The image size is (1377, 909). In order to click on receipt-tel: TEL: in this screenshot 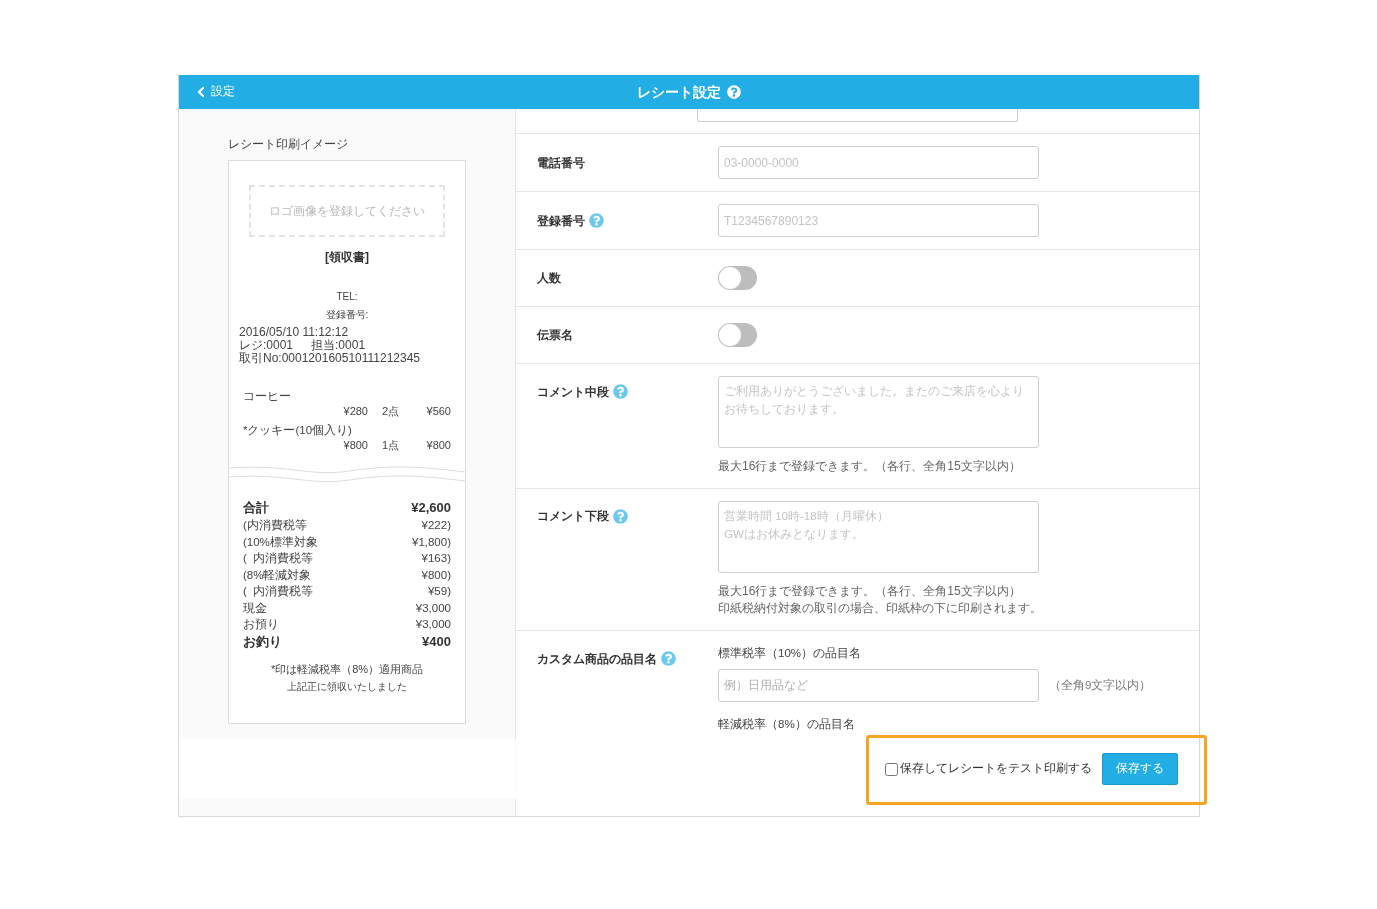, I will do `click(347, 297)`.